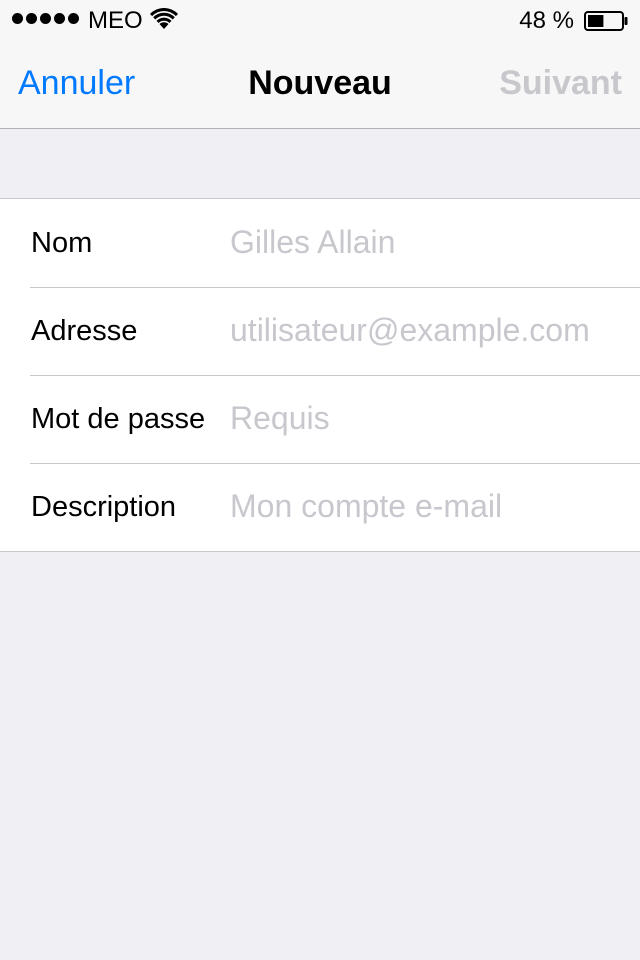 This screenshot has height=960, width=640. Describe the element at coordinates (606, 20) in the screenshot. I see `battery-icon` at that location.